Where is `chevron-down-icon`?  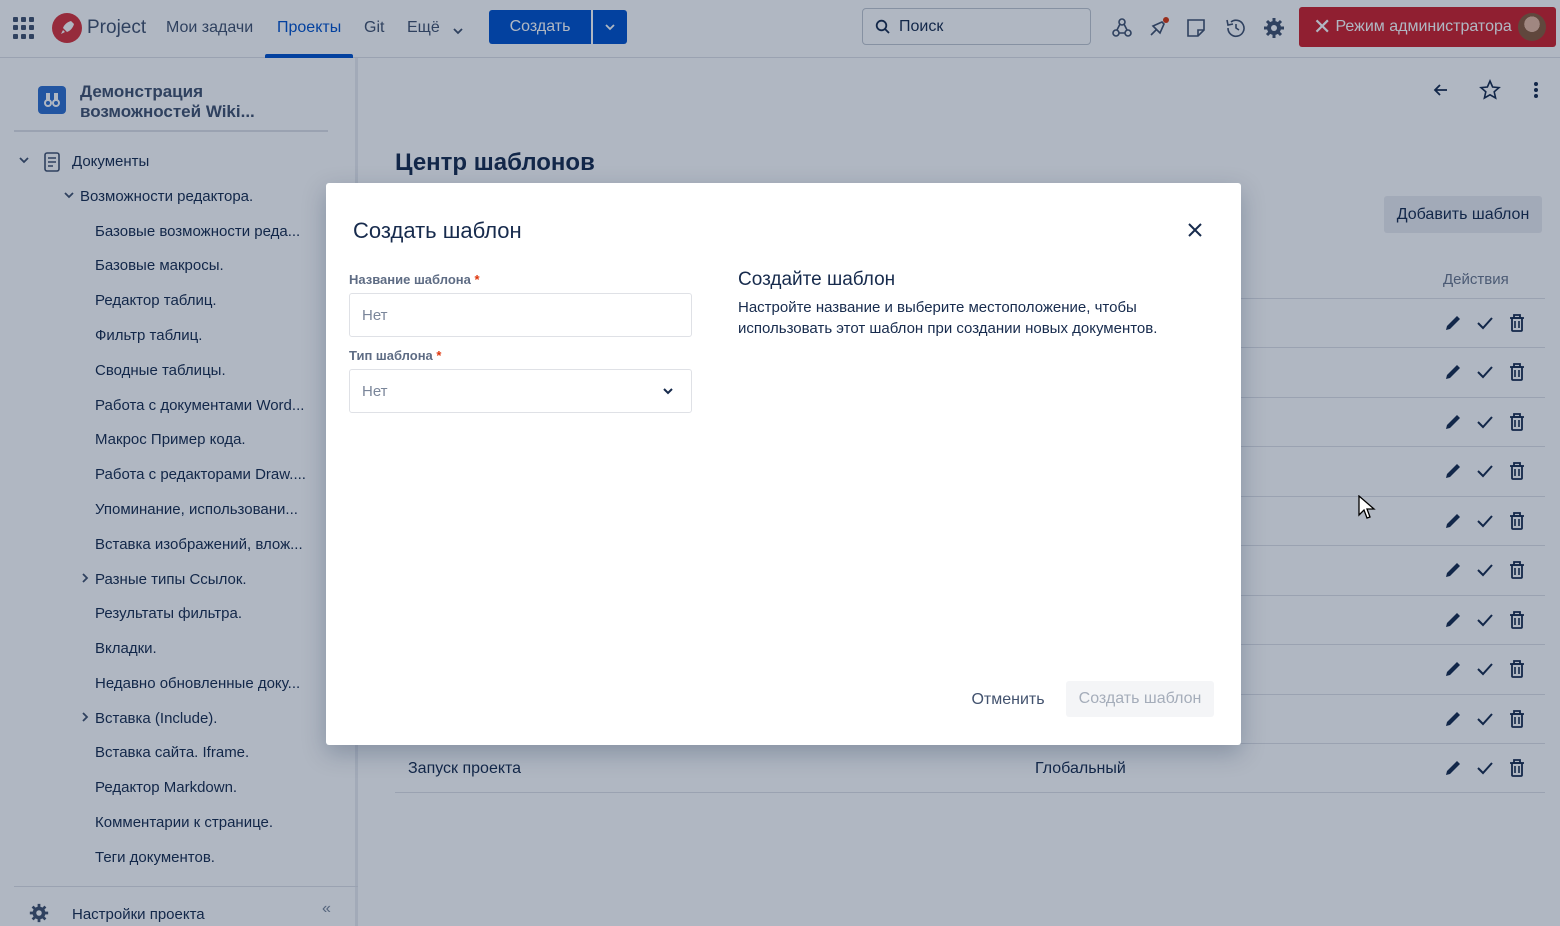
chevron-down-icon is located at coordinates (668, 393).